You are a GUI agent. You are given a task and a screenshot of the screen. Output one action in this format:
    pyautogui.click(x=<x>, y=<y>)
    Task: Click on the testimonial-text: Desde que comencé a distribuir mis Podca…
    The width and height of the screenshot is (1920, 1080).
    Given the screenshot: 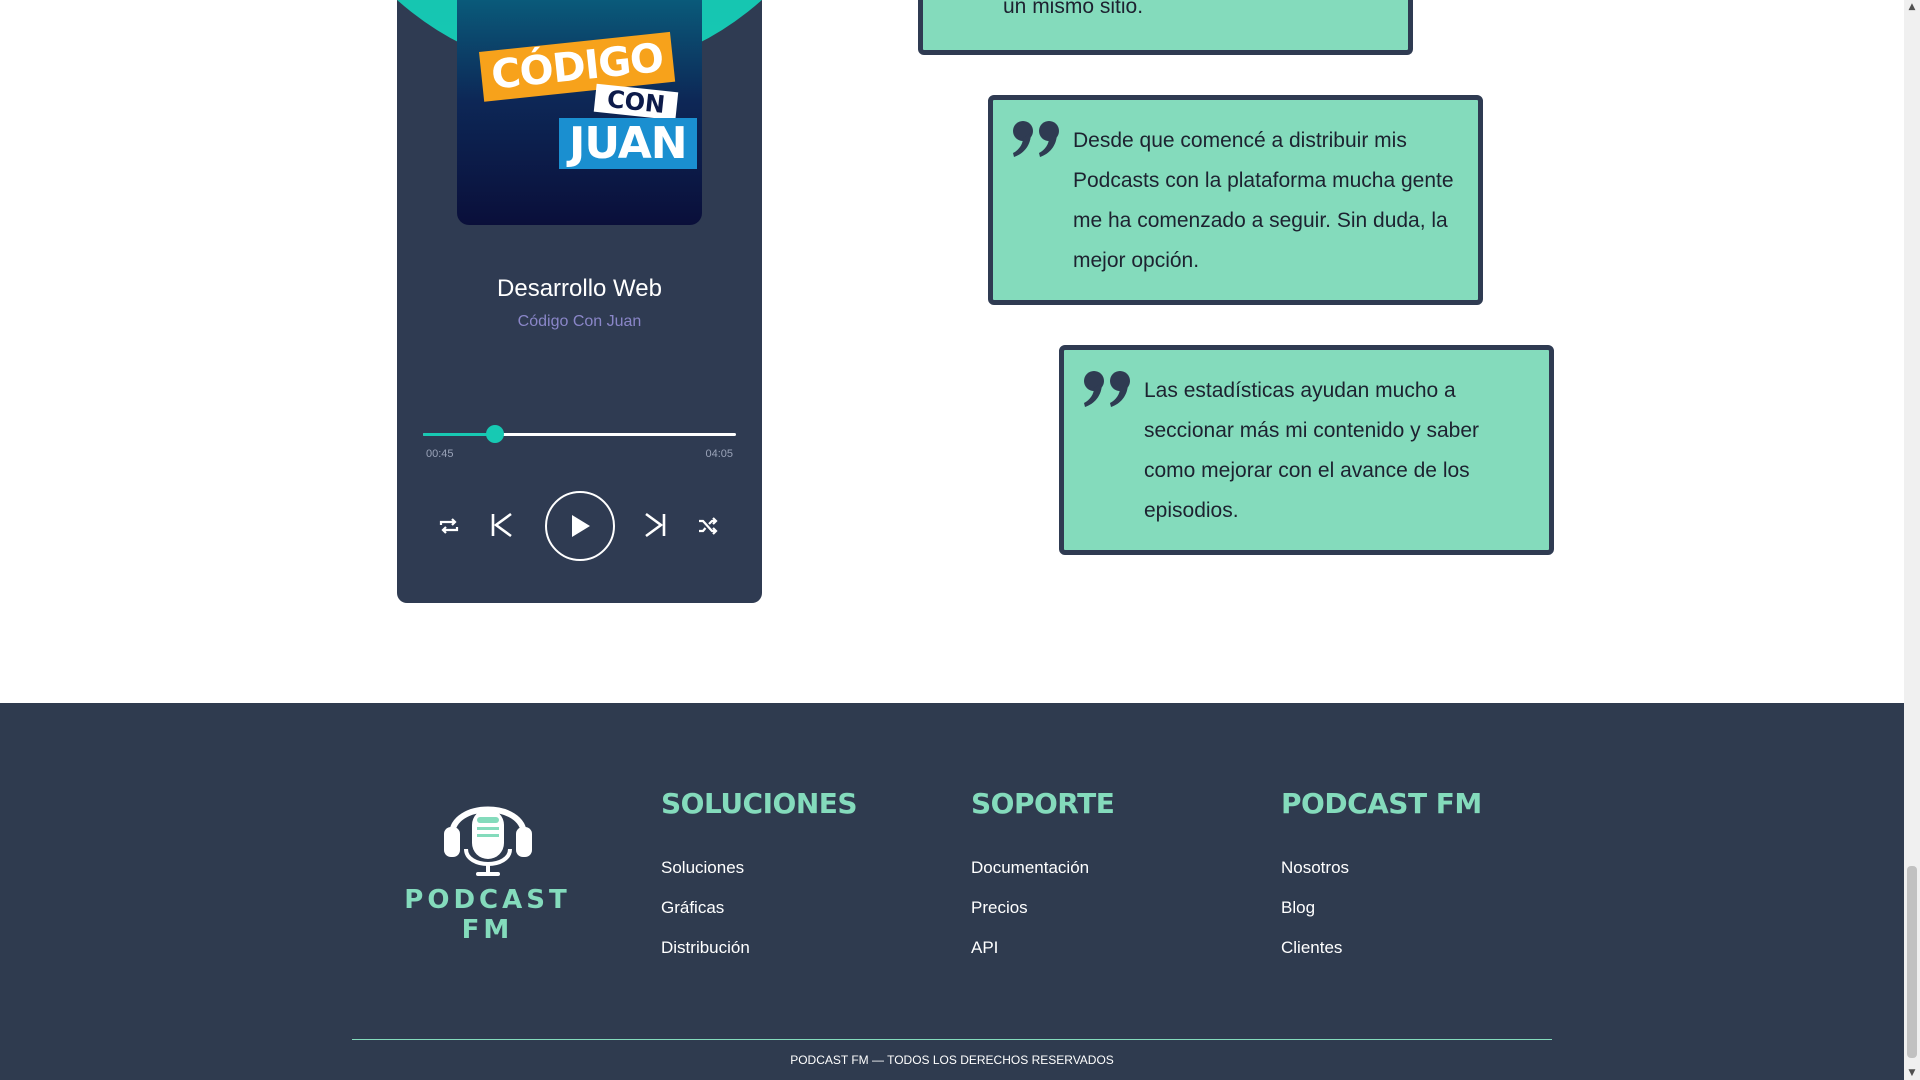 What is the action you would take?
    pyautogui.click(x=1263, y=200)
    